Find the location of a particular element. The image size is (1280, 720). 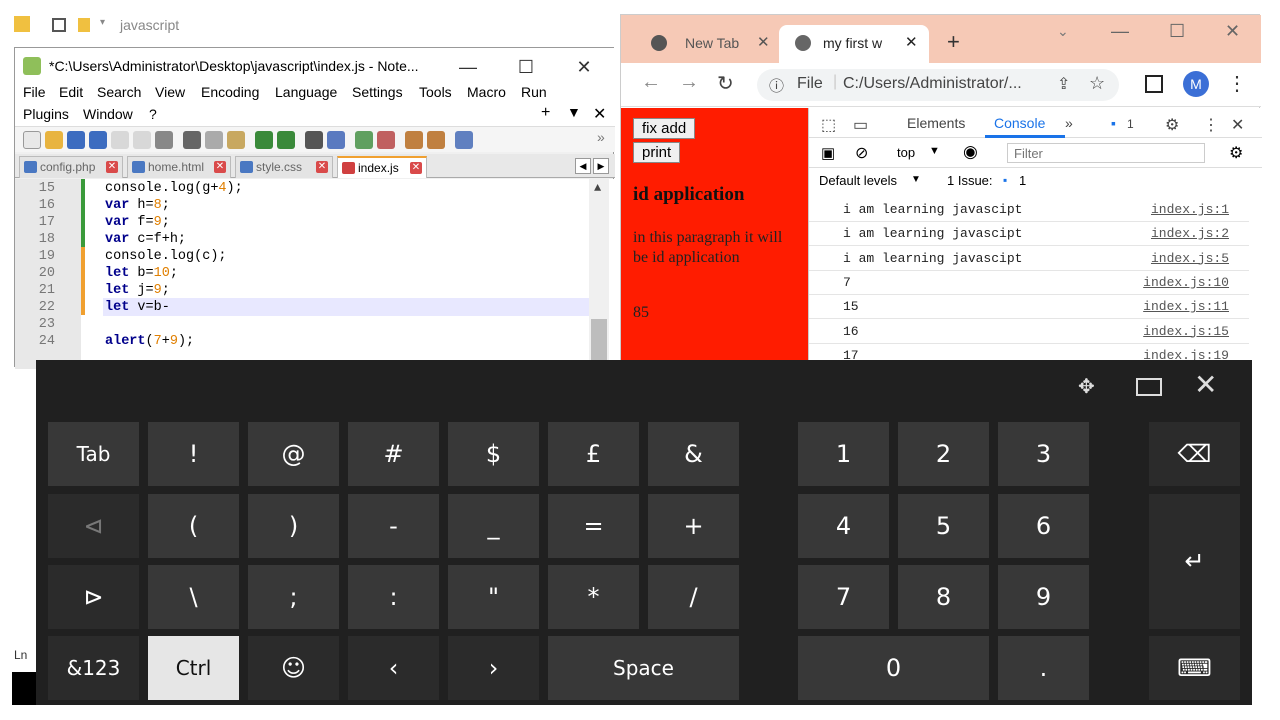

menu-macro: Macro is located at coordinates (486, 92).